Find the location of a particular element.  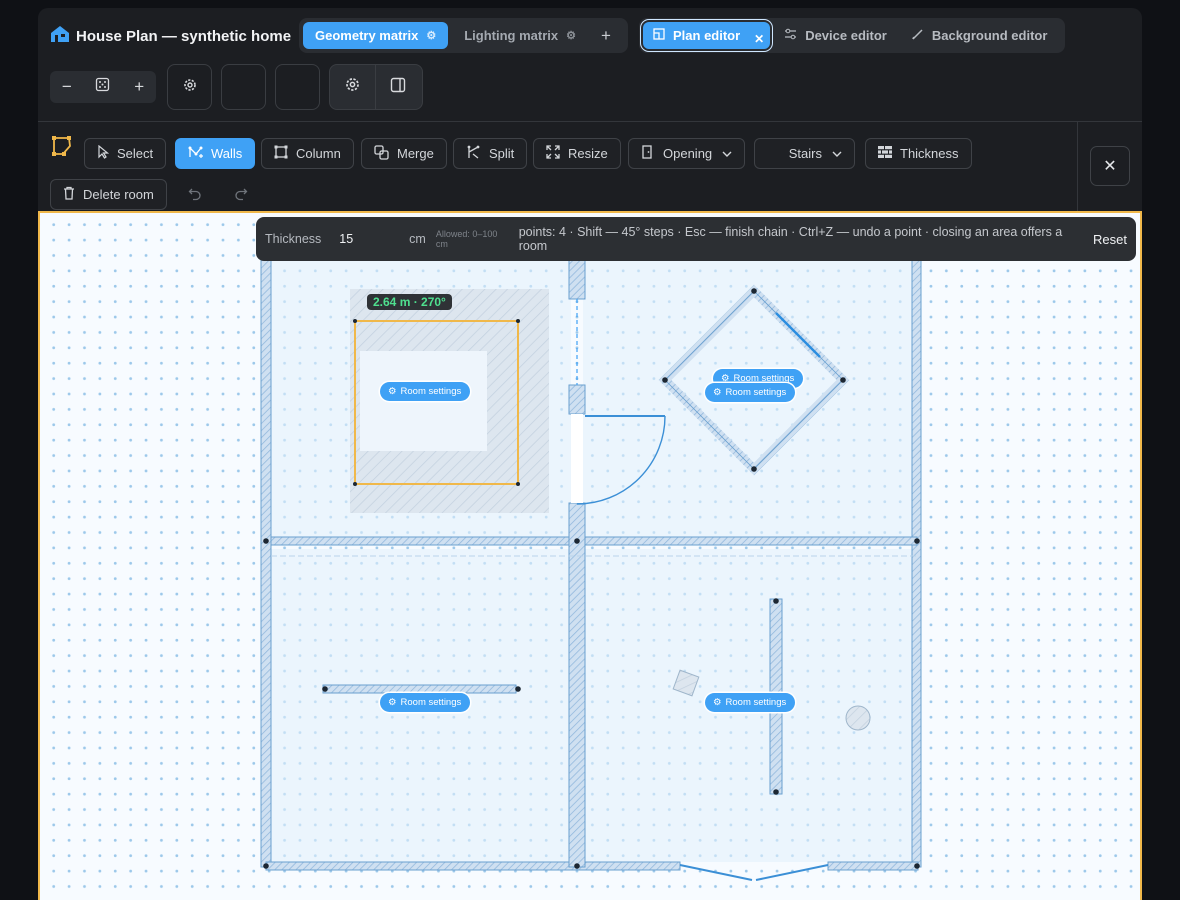

tool-select: Select is located at coordinates (125, 153).